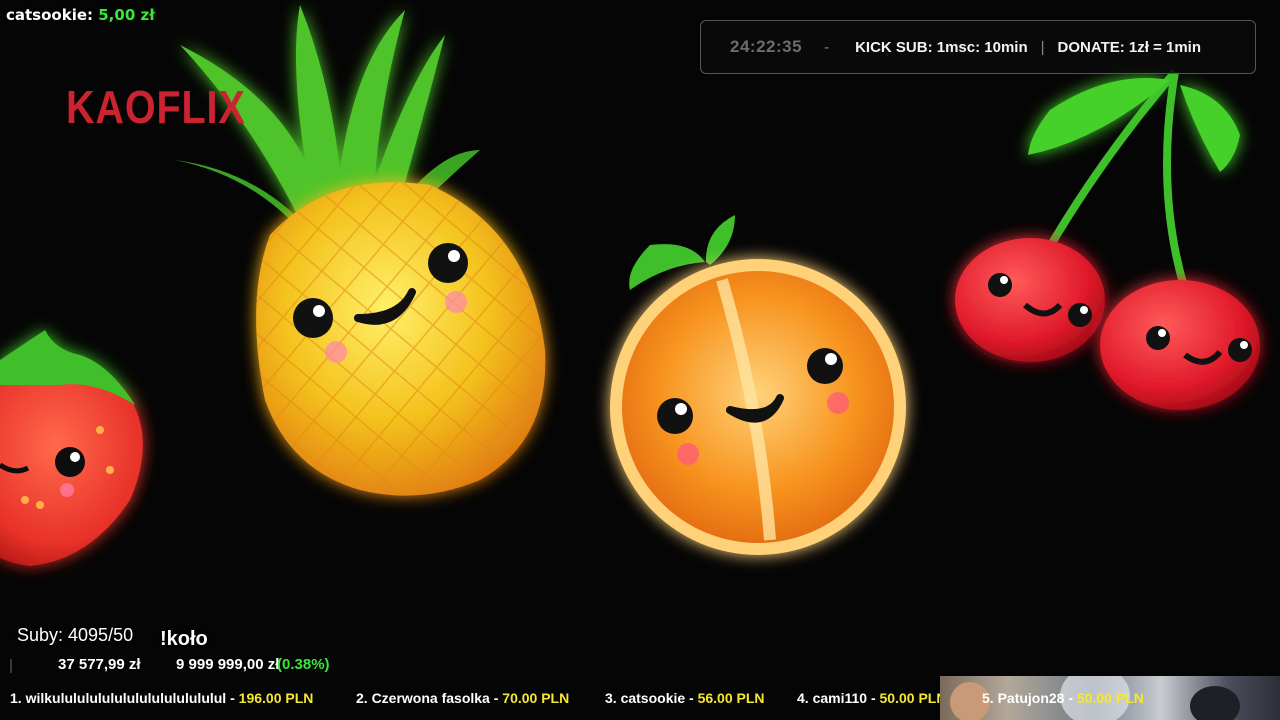  What do you see at coordinates (156, 107) in the screenshot?
I see `brand-logo: KAOFLIX` at bounding box center [156, 107].